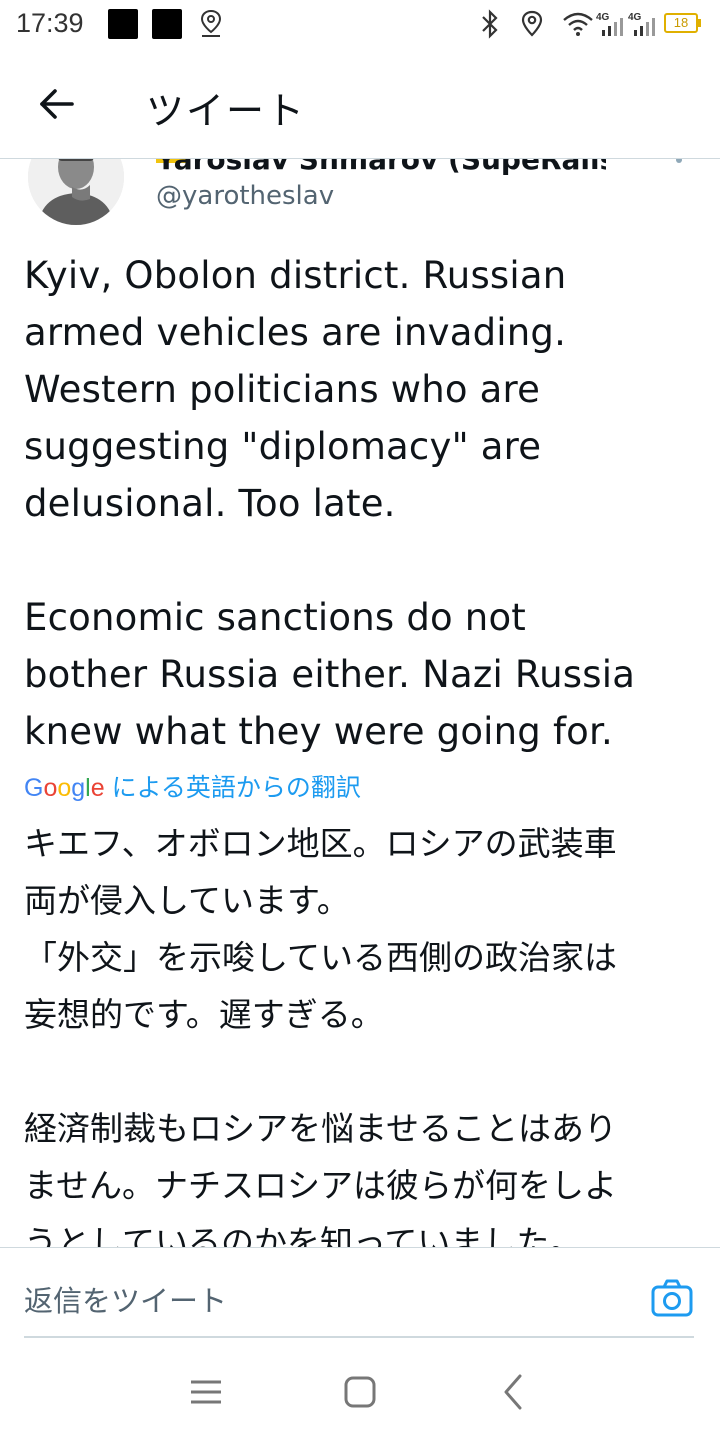 The image size is (720, 1440). What do you see at coordinates (360, 25) in the screenshot?
I see `status-bar: 17:39 4G 4G 18` at bounding box center [360, 25].